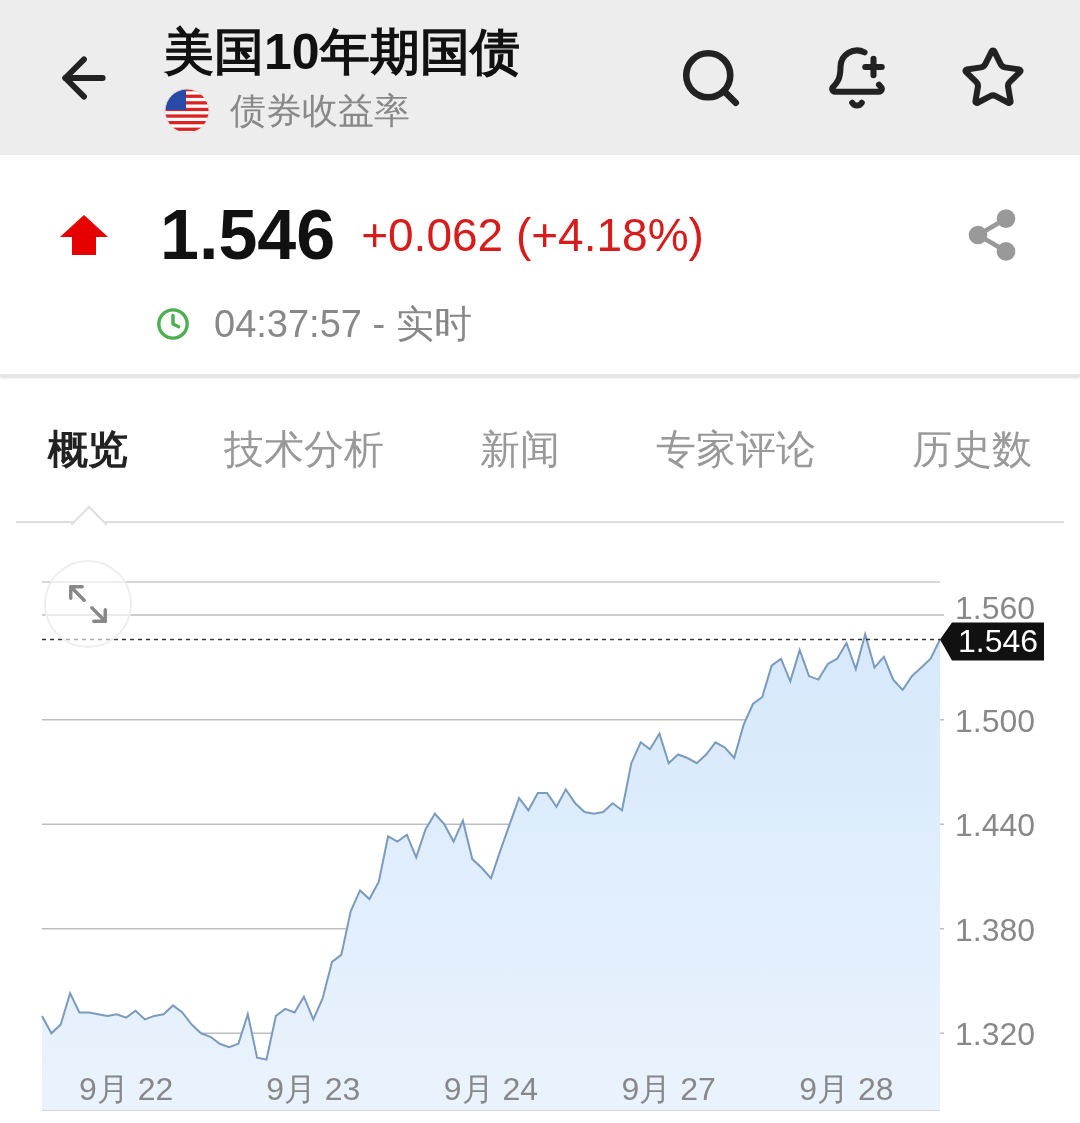  Describe the element at coordinates (304, 449) in the screenshot. I see `tab: 技术分析` at that location.